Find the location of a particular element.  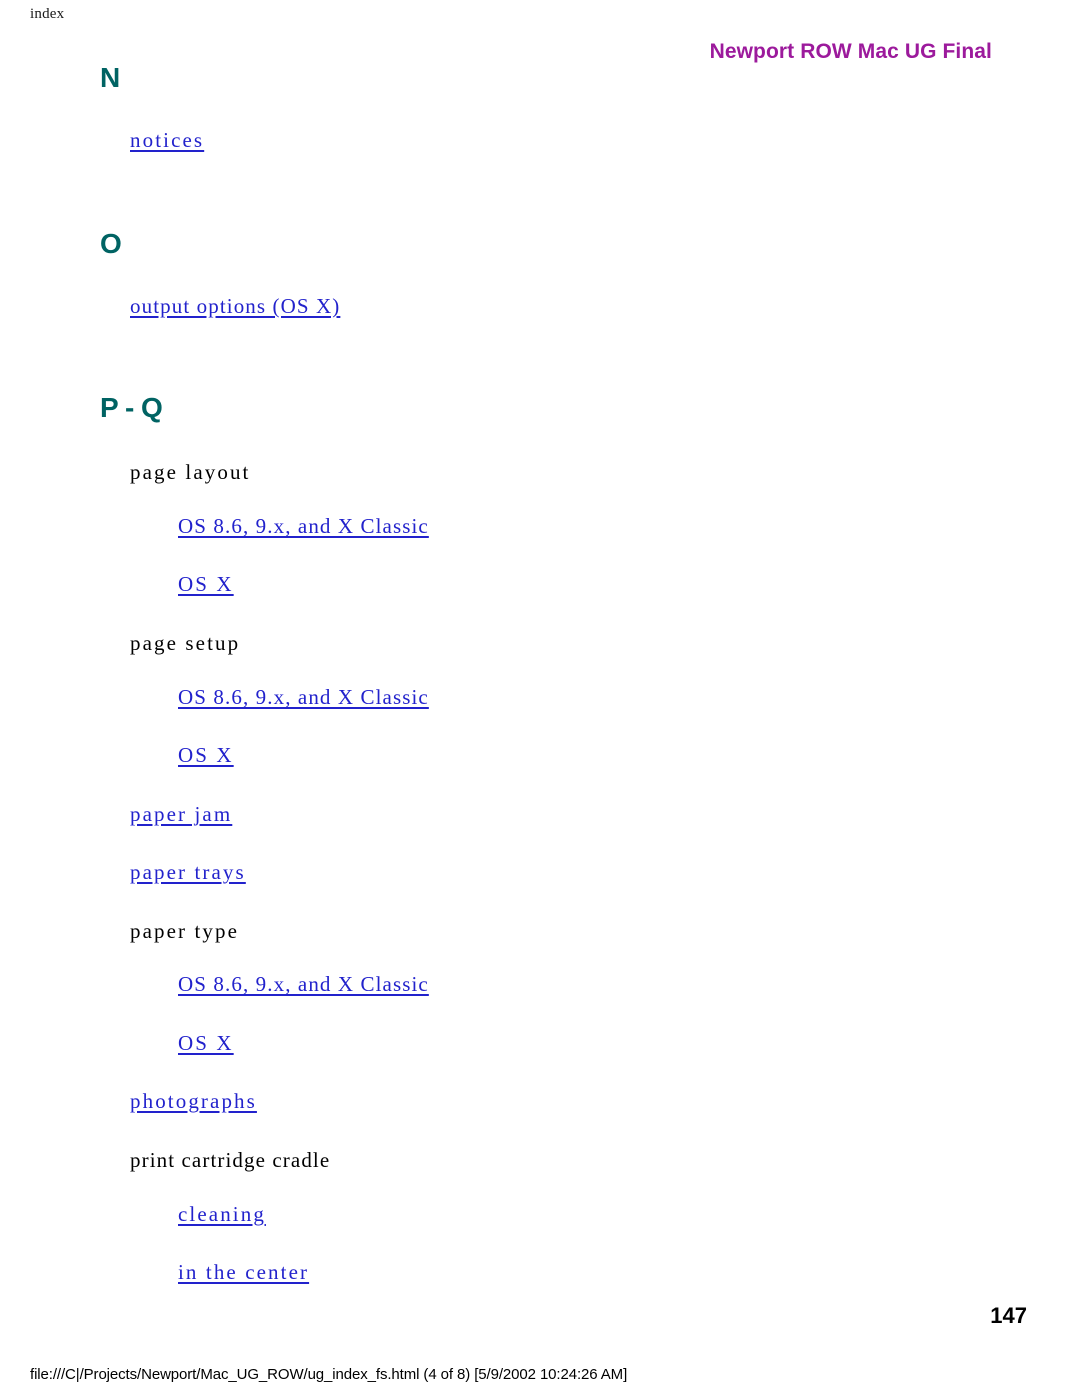

index-entry-label: page layout is located at coordinates (190, 472).